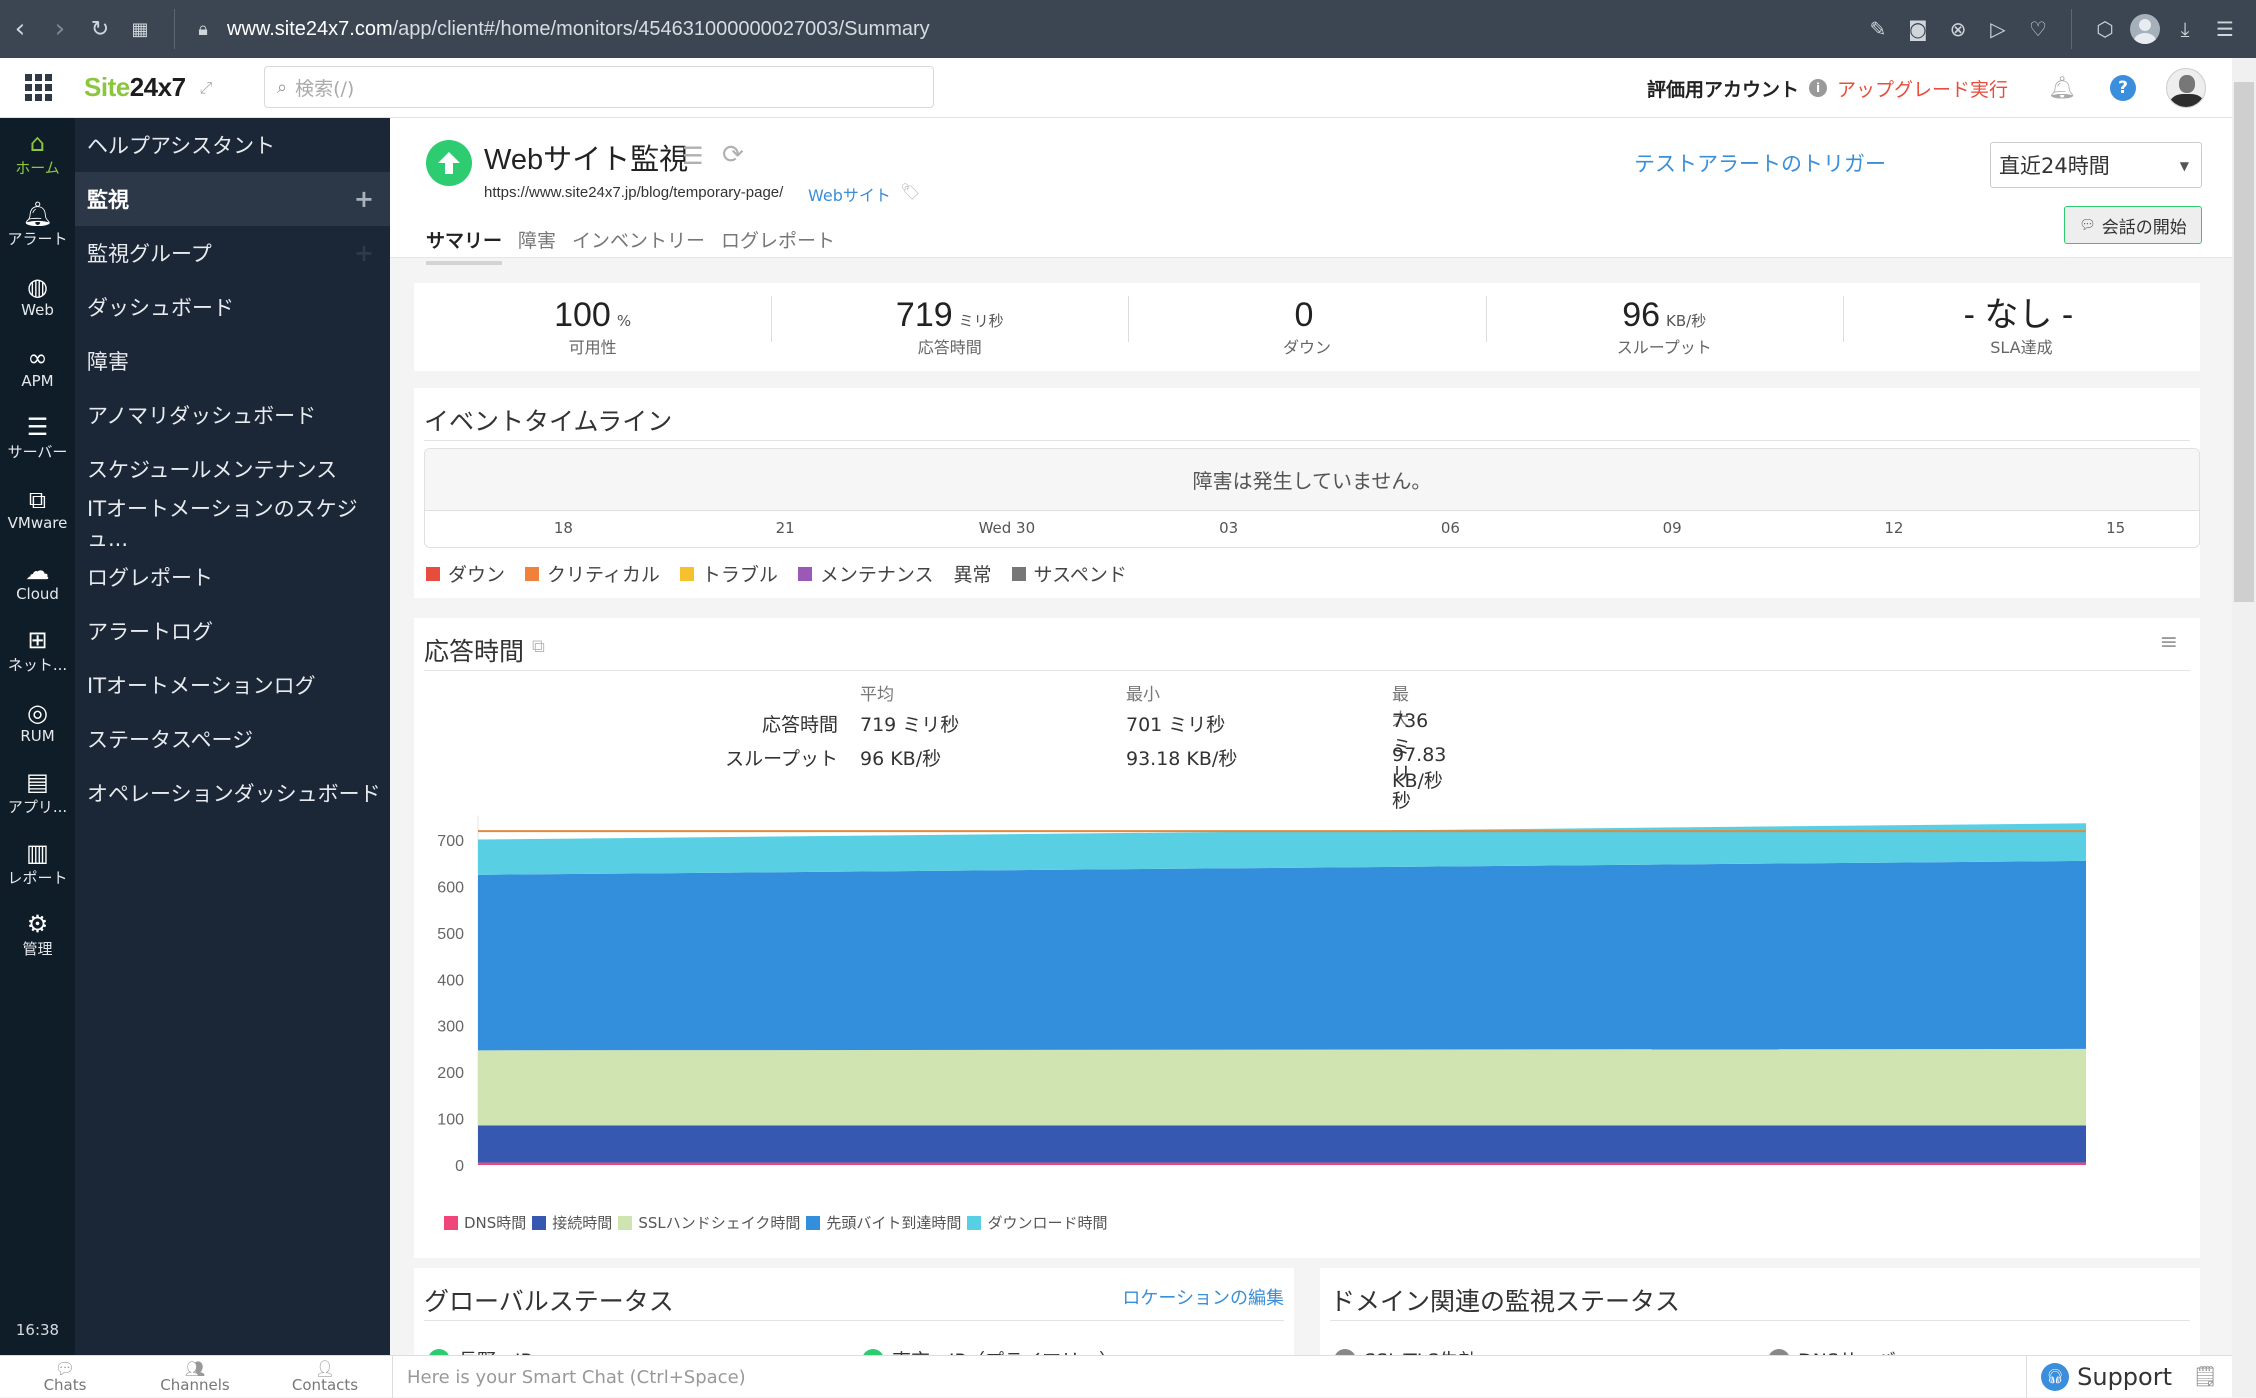 Image resolution: width=2256 pixels, height=1398 pixels. What do you see at coordinates (232, 199) in the screenshot?
I see `sidebar-item: 監視 +` at bounding box center [232, 199].